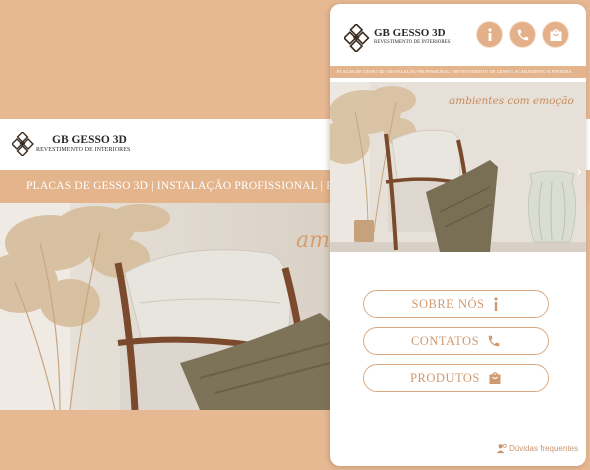 The height and width of the screenshot is (470, 590). What do you see at coordinates (445, 377) in the screenshot?
I see `products-label: PRODUTOS` at bounding box center [445, 377].